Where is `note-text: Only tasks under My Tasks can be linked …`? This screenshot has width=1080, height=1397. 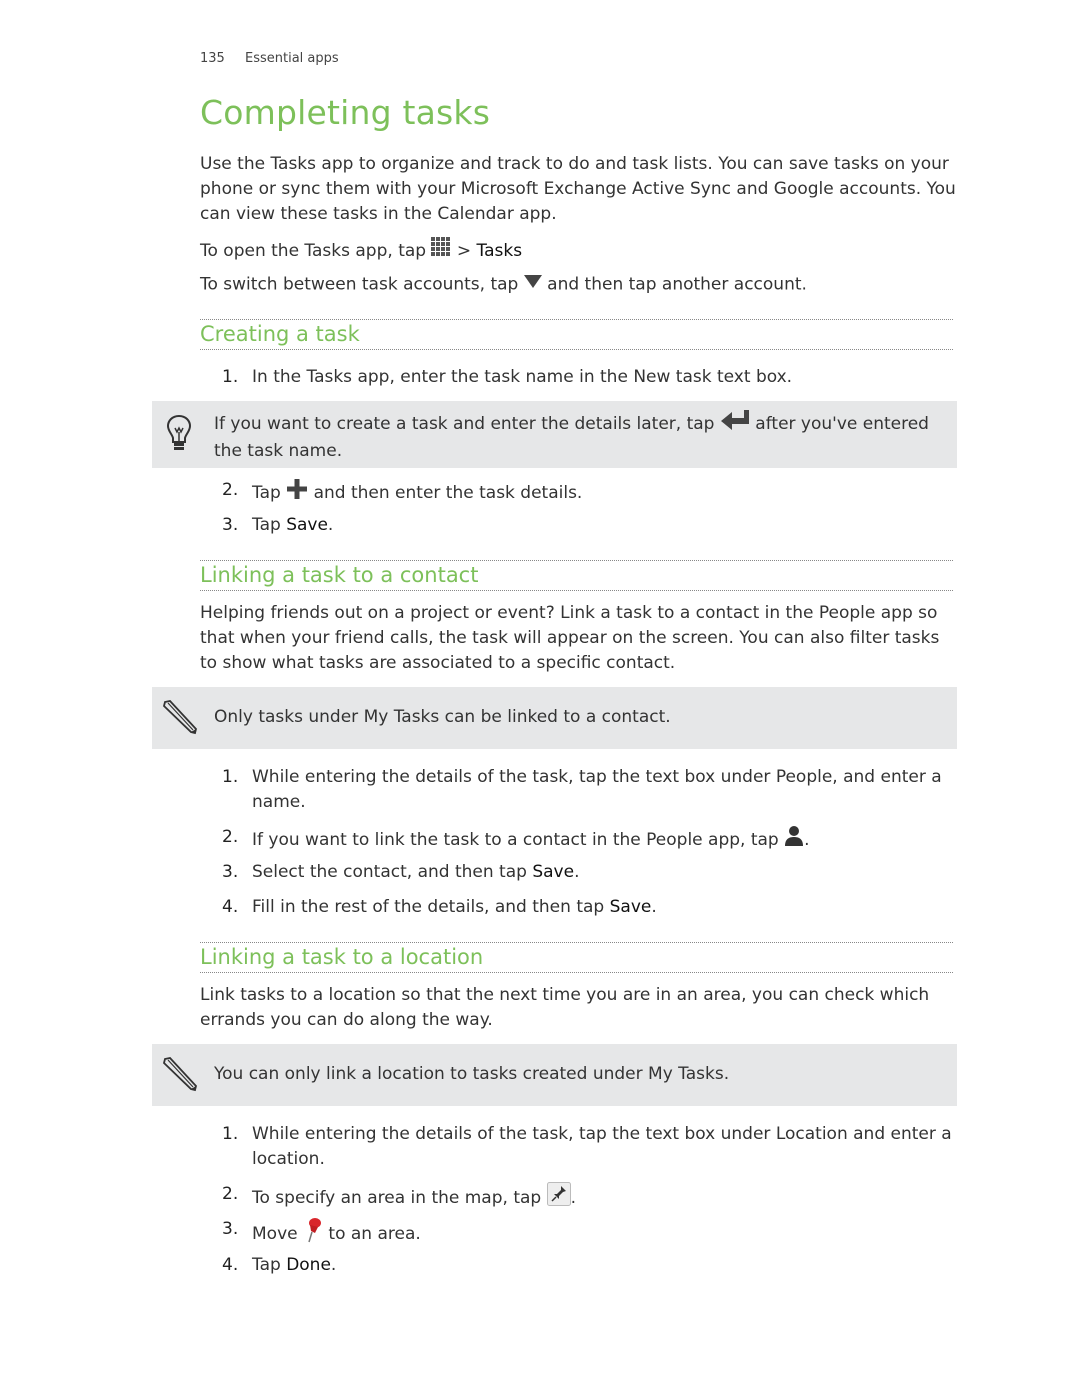
note-text: Only tasks under My Tasks can be linked … is located at coordinates (442, 717).